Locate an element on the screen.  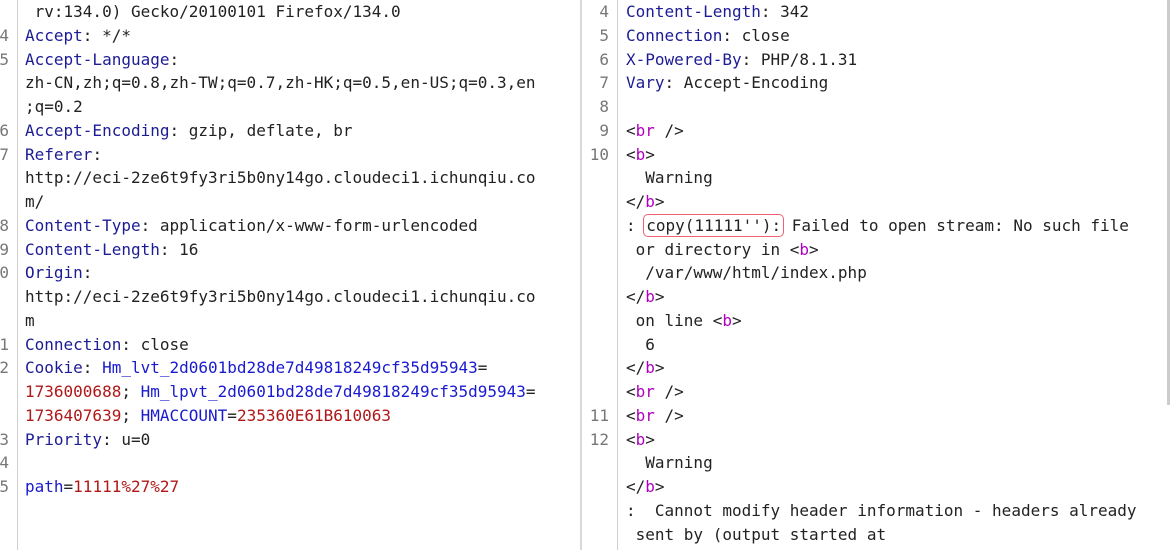
token: m is located at coordinates (30, 320).